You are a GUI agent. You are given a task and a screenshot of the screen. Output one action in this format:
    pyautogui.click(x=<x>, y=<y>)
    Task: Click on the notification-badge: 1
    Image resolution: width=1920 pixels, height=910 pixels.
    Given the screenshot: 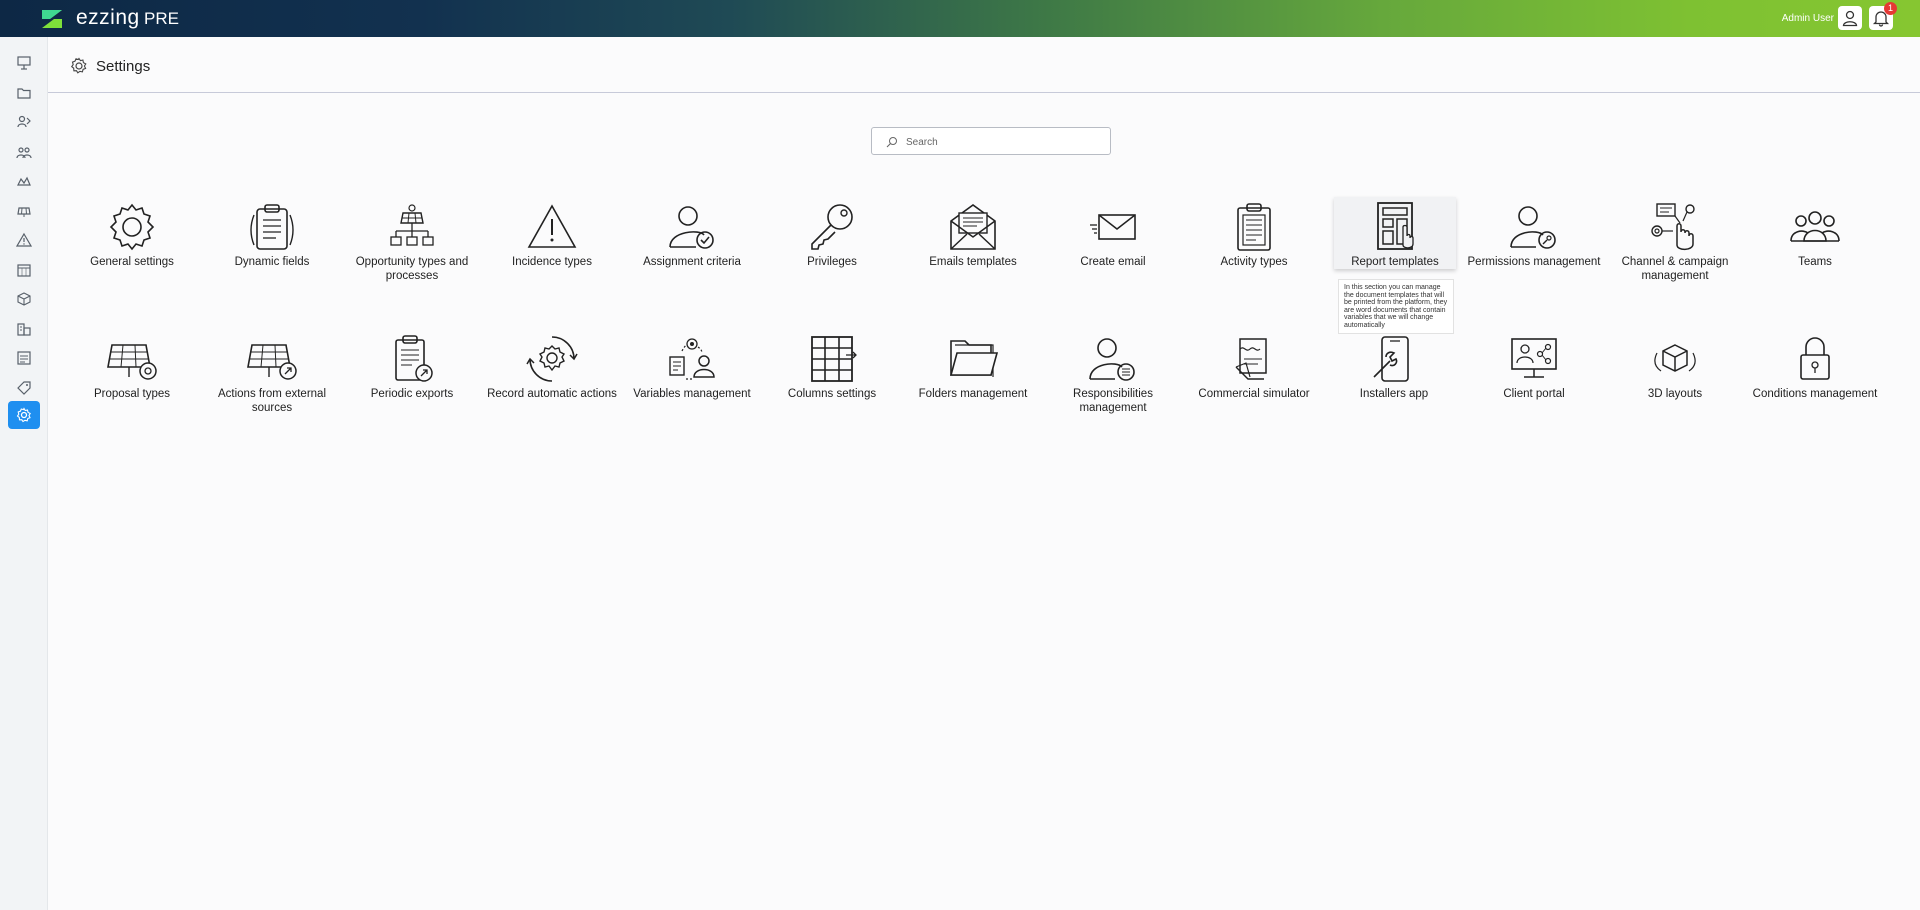 What is the action you would take?
    pyautogui.click(x=1890, y=8)
    